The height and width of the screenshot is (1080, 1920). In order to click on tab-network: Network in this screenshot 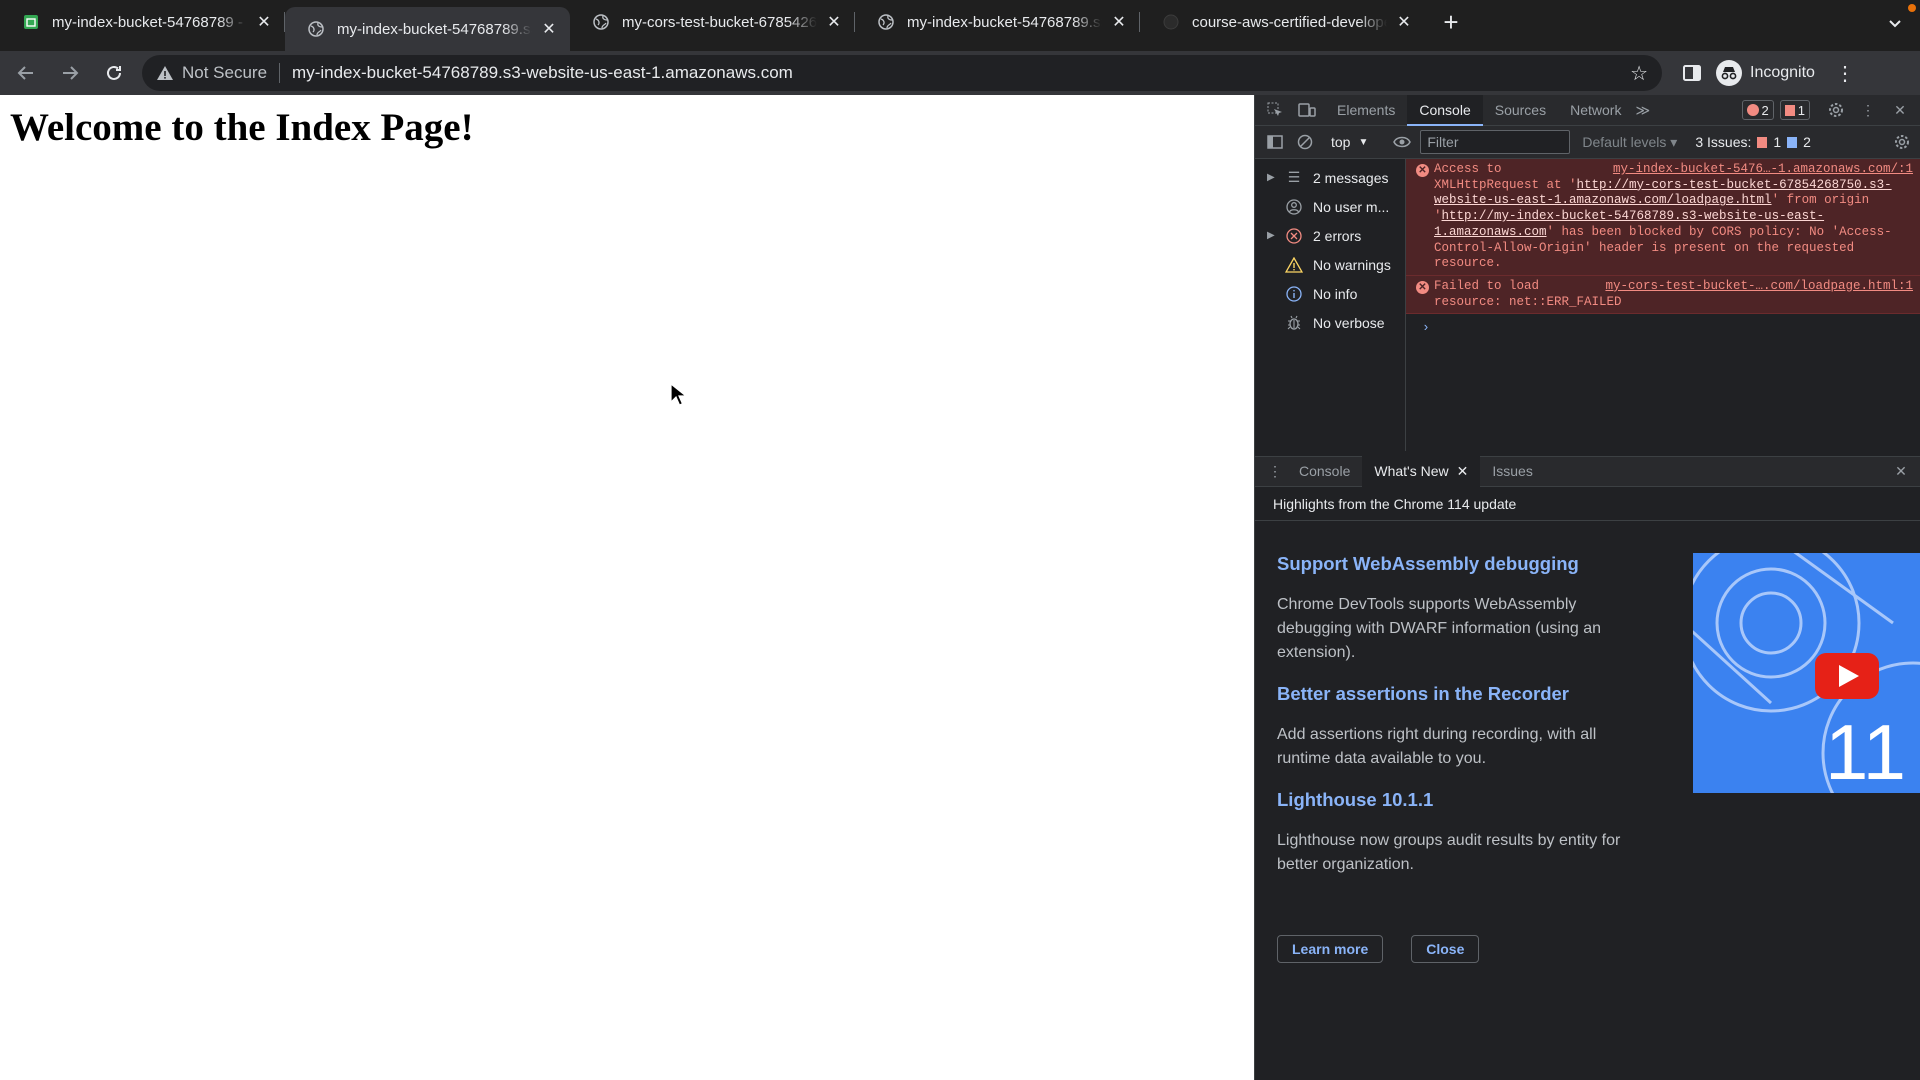, I will do `click(1595, 110)`.